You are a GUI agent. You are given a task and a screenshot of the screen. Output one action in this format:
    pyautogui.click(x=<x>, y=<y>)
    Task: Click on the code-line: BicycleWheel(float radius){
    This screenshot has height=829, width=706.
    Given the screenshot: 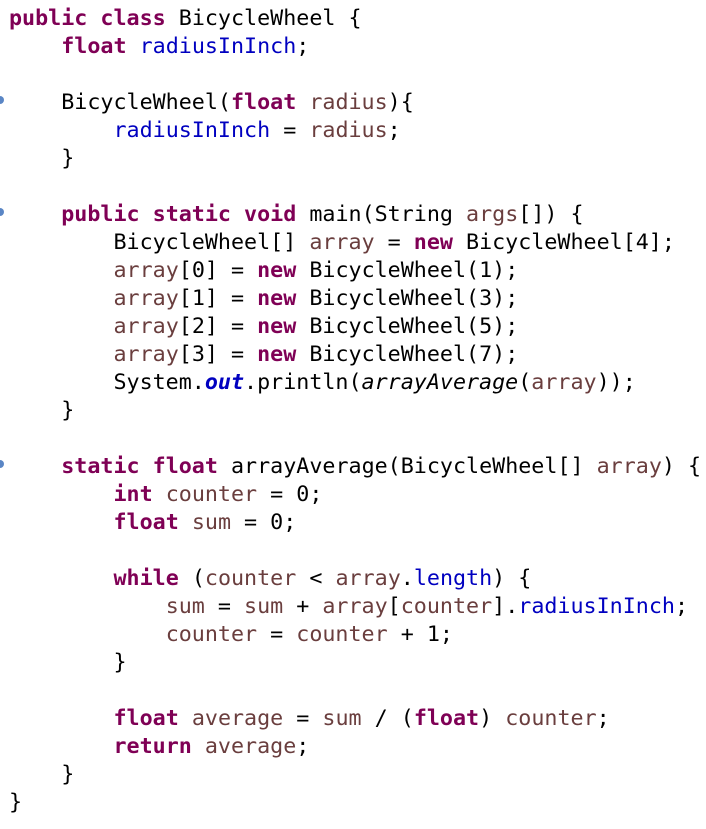 What is the action you would take?
    pyautogui.click(x=355, y=103)
    